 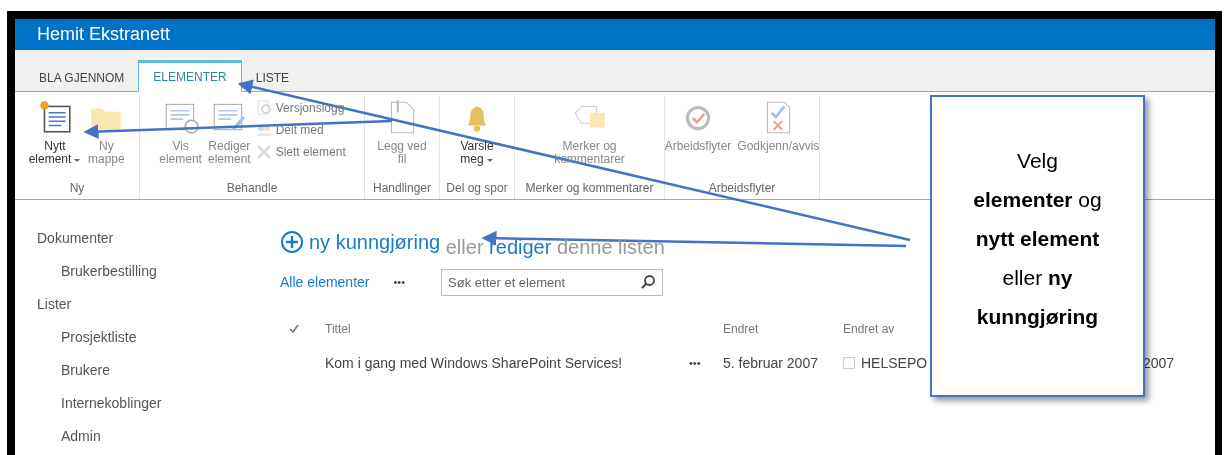 I want to click on status-square-icon, so click(x=849, y=363).